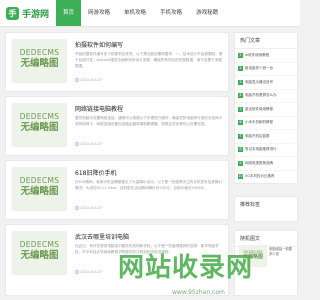 This screenshot has height=300, width=320. I want to click on rank-badge: 4, so click(240, 96).